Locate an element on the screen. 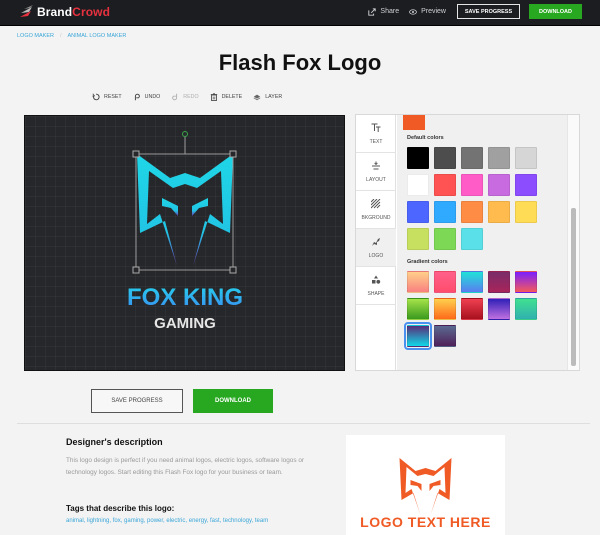 This screenshot has width=600, height=535. breadcrumb-logo-maker: LOGO MAKER is located at coordinates (35, 36).